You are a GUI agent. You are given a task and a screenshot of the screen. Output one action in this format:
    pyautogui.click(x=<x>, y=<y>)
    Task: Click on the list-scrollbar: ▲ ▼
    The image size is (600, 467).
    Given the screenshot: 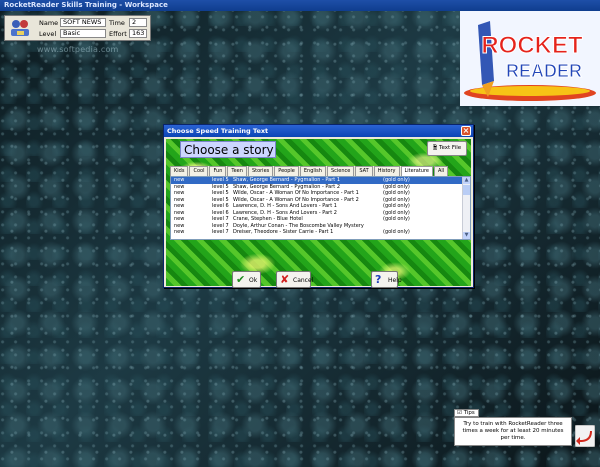 What is the action you would take?
    pyautogui.click(x=466, y=208)
    